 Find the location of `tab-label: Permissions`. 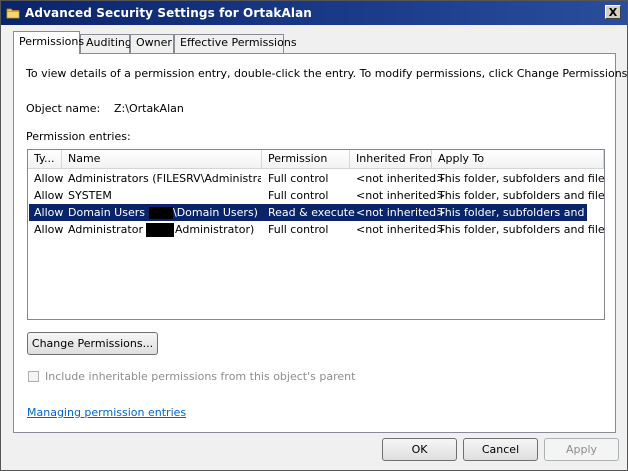

tab-label: Permissions is located at coordinates (52, 41).